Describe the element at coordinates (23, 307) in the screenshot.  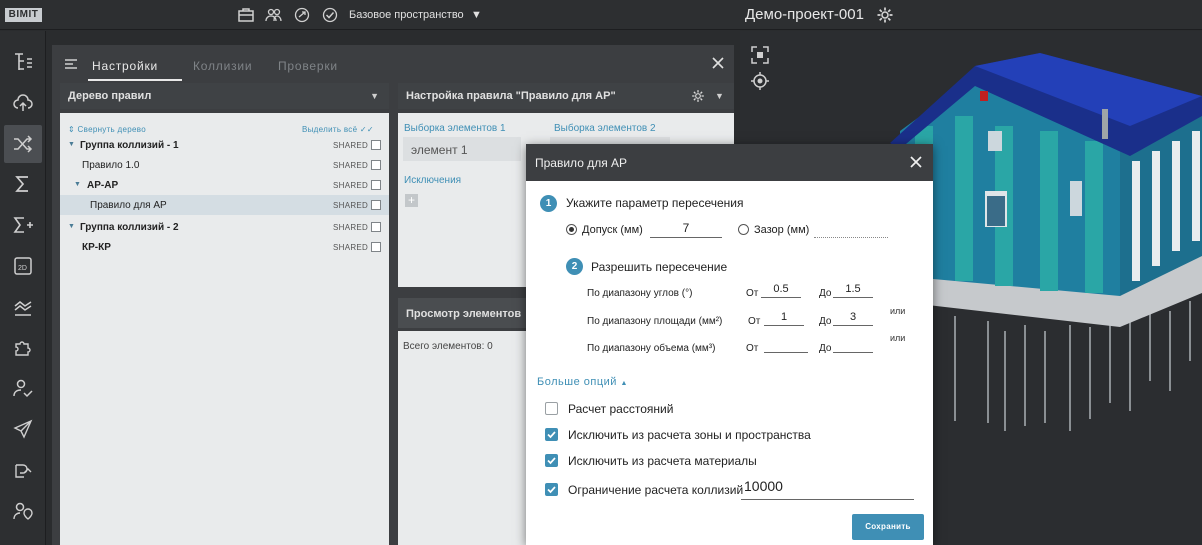
I see `graph-icon` at that location.